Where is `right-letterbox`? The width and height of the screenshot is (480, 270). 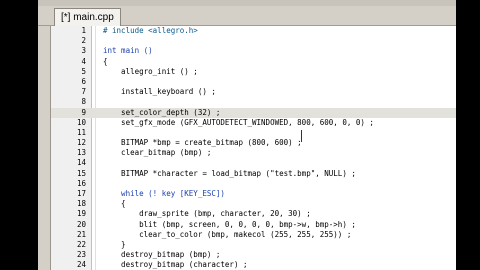
right-letterbox is located at coordinates (468, 135).